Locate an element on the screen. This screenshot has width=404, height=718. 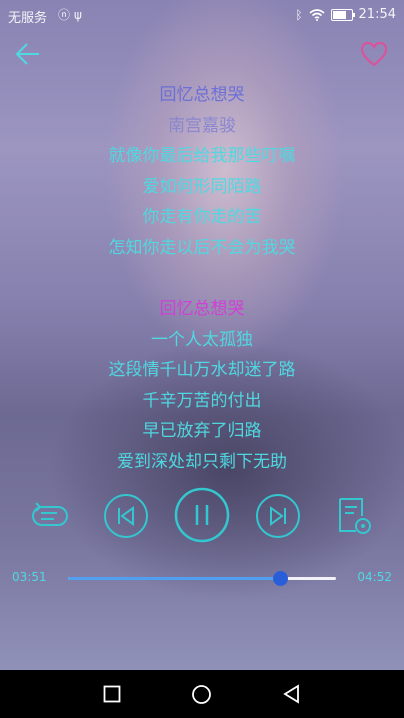
lyric-line: 千辛万苦的付出 is located at coordinates (202, 400).